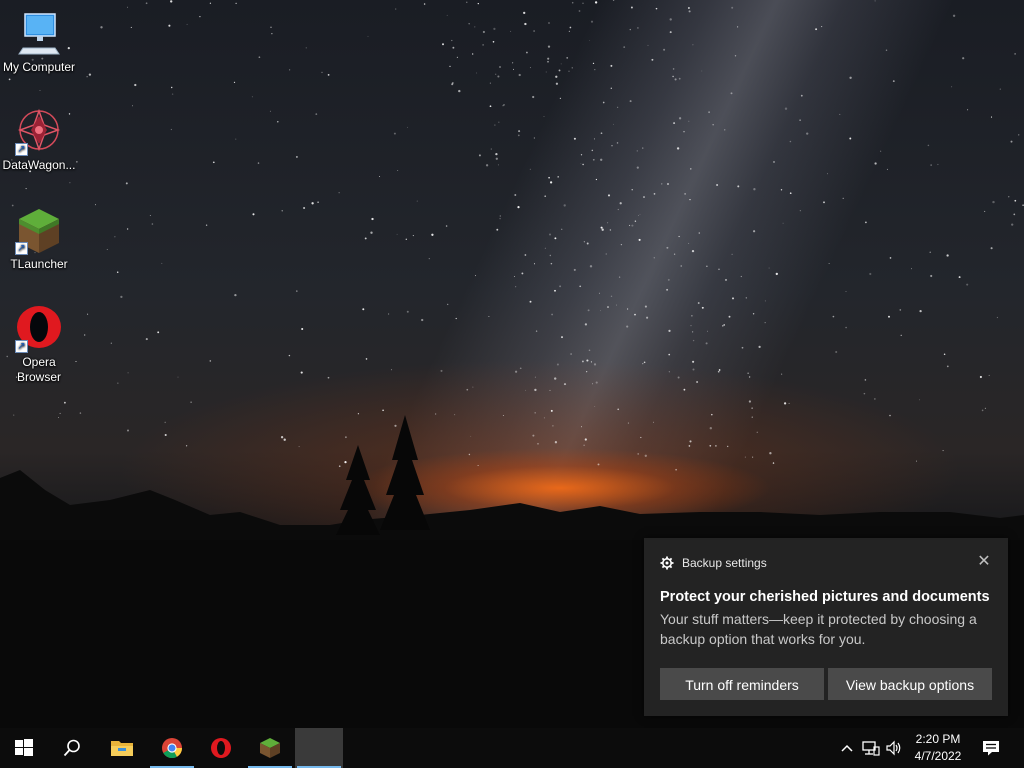 This screenshot has width=1024, height=768. I want to click on close-icon: ✕, so click(984, 562).